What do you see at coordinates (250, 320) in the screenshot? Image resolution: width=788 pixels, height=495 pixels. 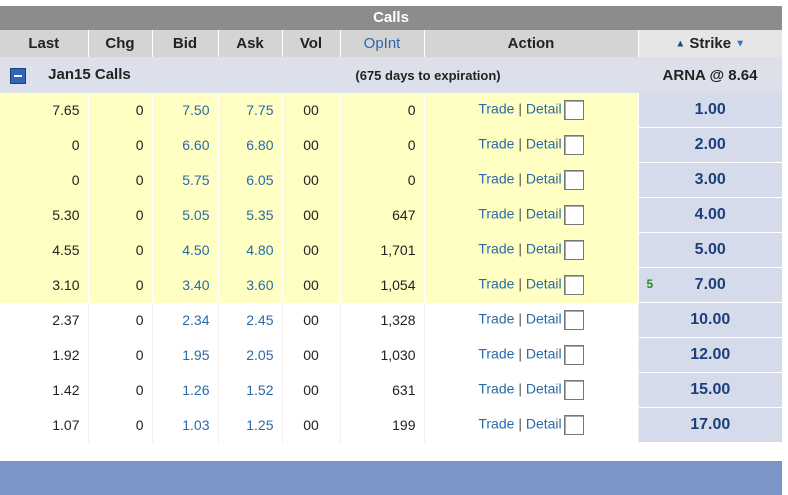 I see `ask-price: 2.45` at bounding box center [250, 320].